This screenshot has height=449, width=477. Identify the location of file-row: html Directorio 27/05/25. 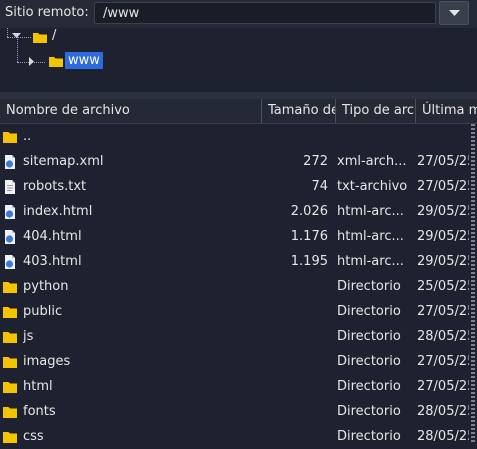
(234, 386).